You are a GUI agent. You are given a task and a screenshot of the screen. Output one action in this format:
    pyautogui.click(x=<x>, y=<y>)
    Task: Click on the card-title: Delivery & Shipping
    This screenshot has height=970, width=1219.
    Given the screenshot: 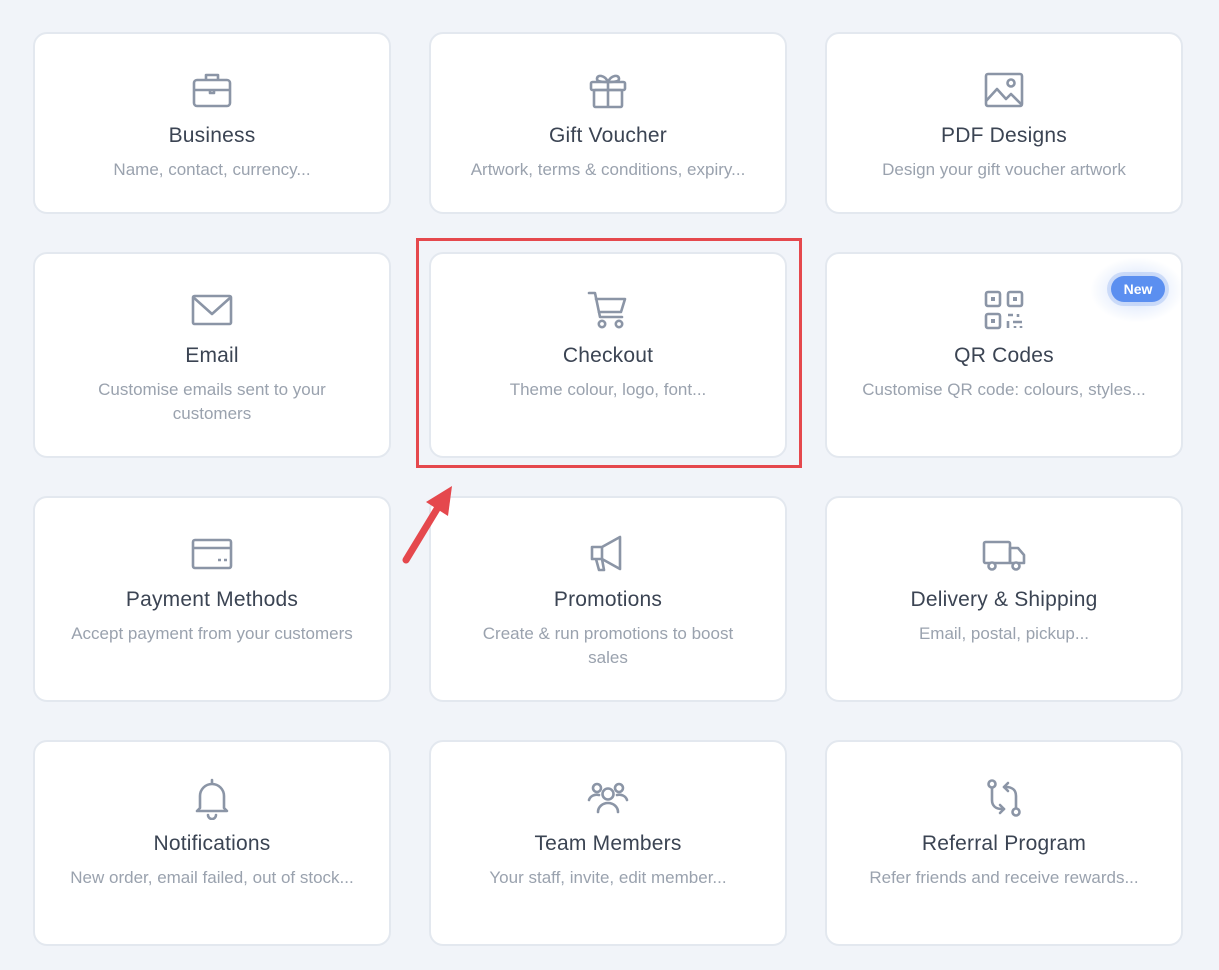 What is the action you would take?
    pyautogui.click(x=1004, y=599)
    